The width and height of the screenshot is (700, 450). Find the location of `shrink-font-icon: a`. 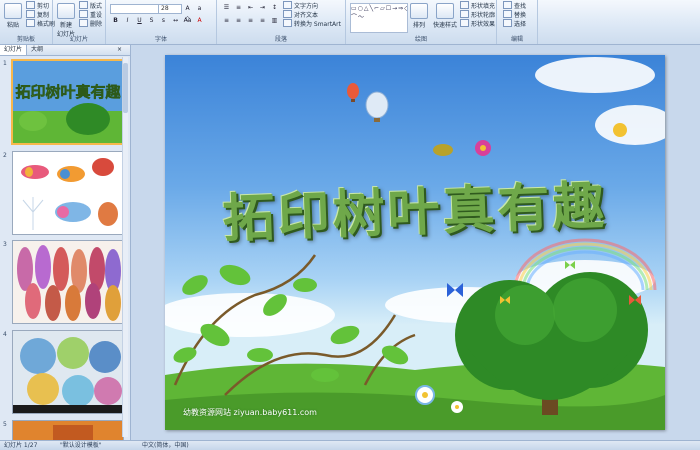

shrink-font-icon: a is located at coordinates (199, 9).